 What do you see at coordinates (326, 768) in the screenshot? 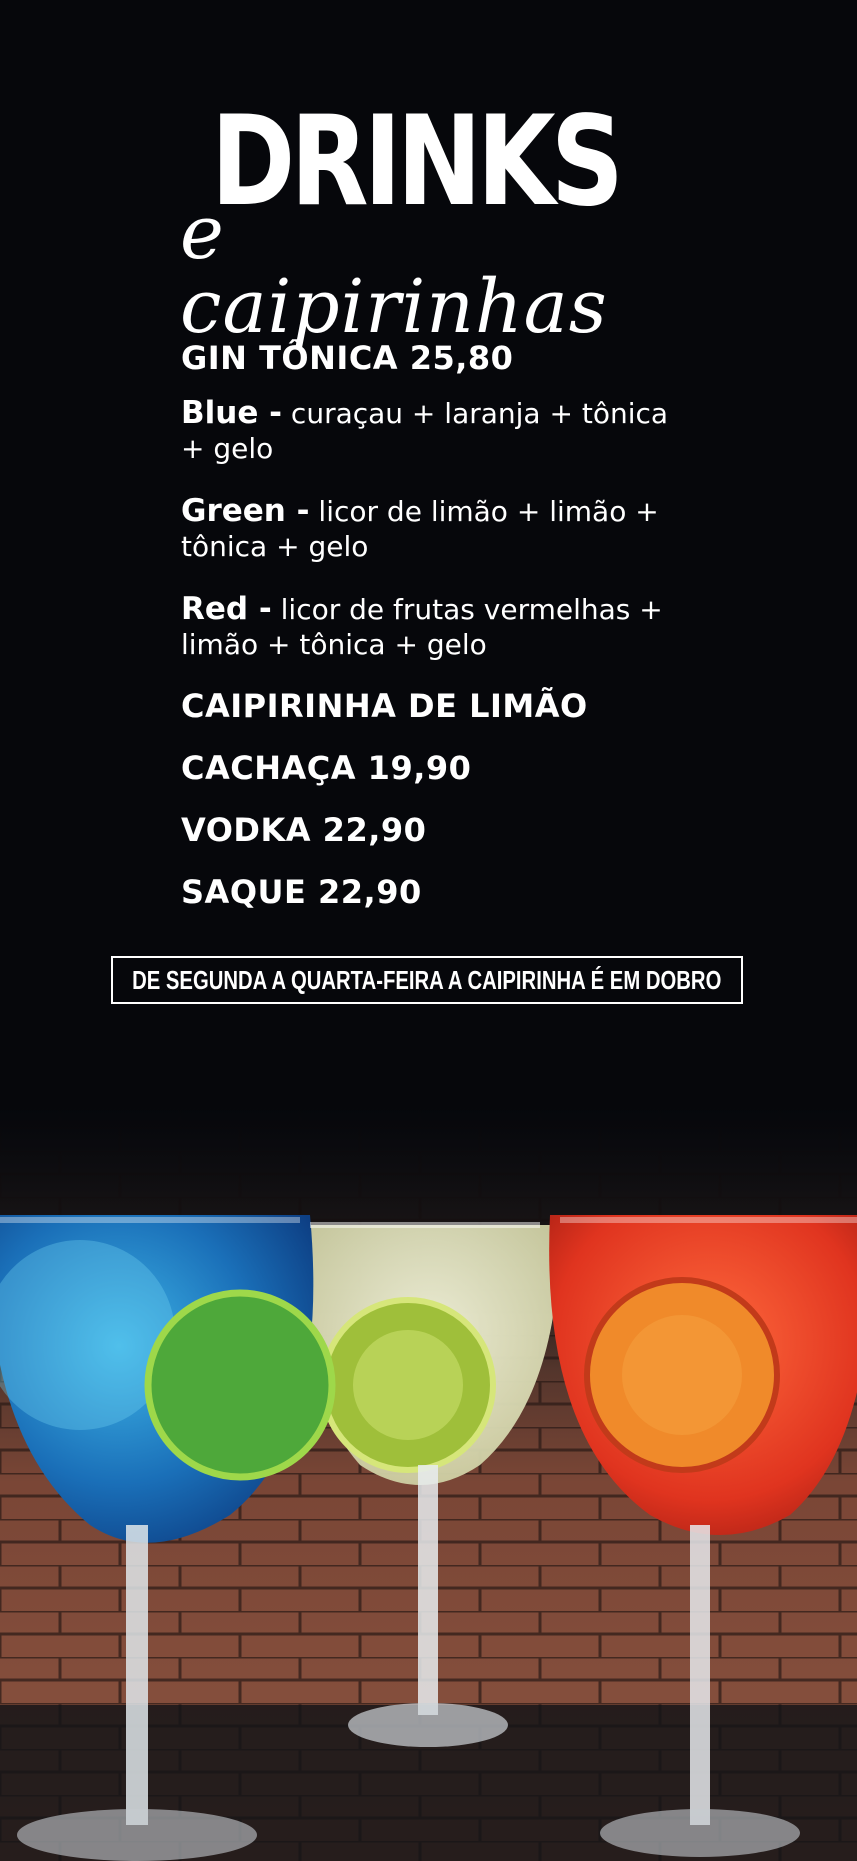
I see `caipirinha-option-cachaca: CACHAÇA 19,90` at bounding box center [326, 768].